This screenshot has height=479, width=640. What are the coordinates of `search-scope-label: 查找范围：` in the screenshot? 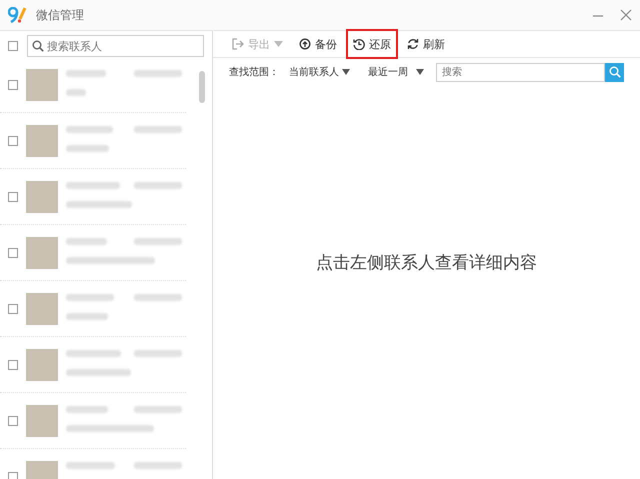 It's located at (254, 72).